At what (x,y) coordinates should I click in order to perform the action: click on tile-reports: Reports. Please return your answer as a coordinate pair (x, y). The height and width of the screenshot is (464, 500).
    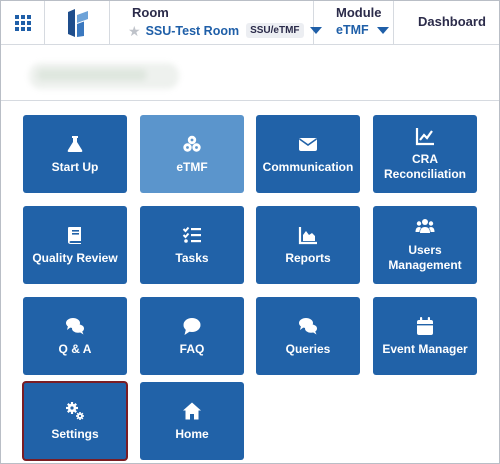
    Looking at the image, I should click on (308, 245).